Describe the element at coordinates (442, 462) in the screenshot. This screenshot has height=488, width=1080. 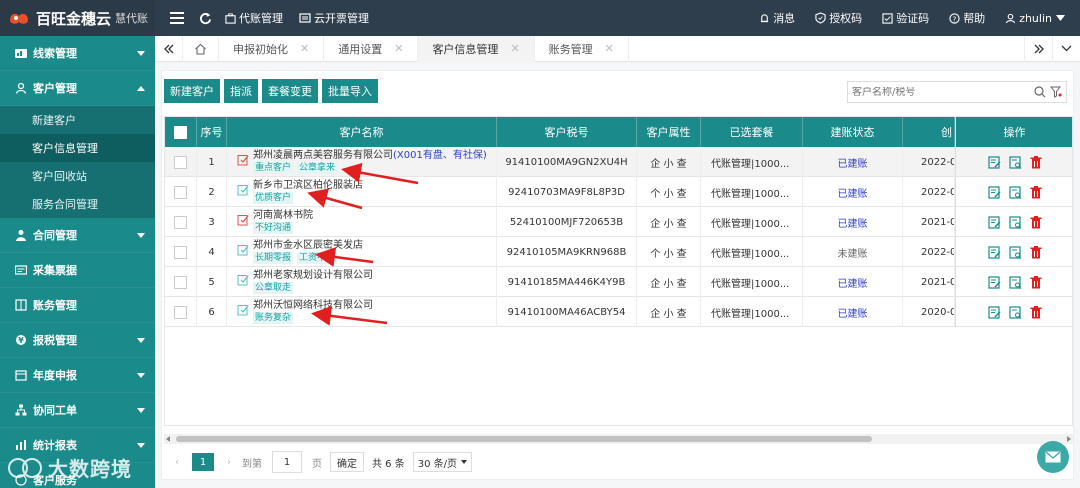
I see `page-size-select: 30 条/页` at that location.